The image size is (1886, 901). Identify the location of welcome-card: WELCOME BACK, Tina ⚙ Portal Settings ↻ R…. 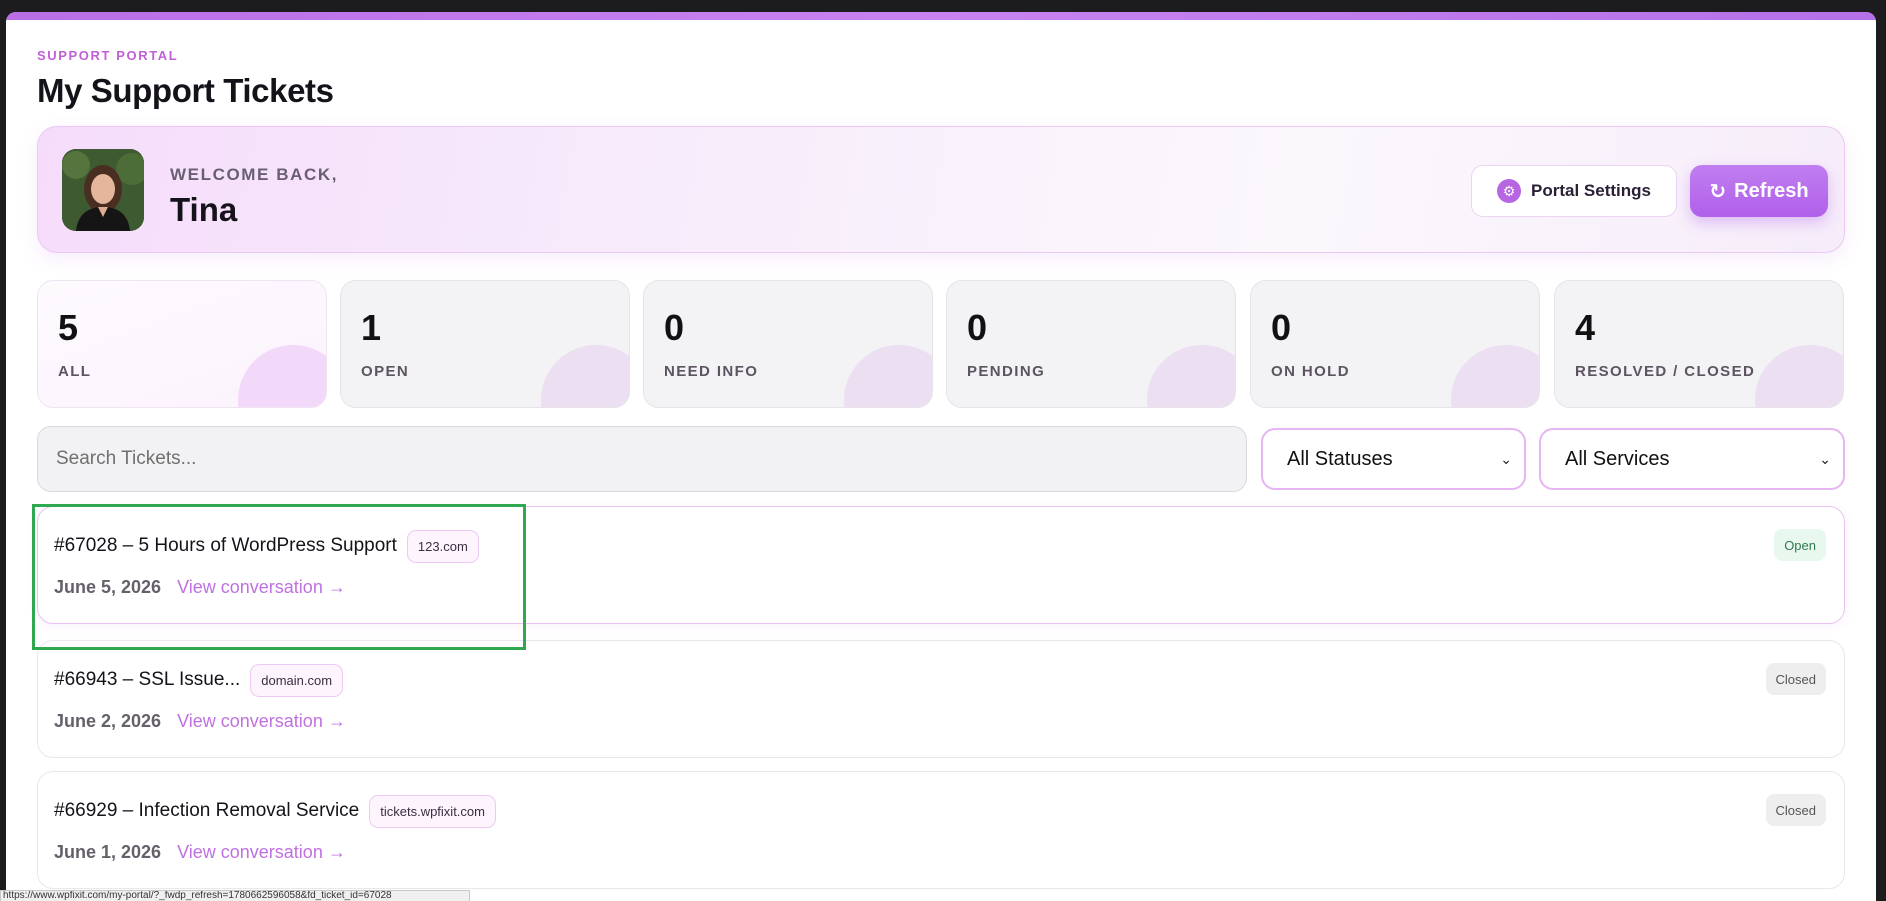
(941, 189).